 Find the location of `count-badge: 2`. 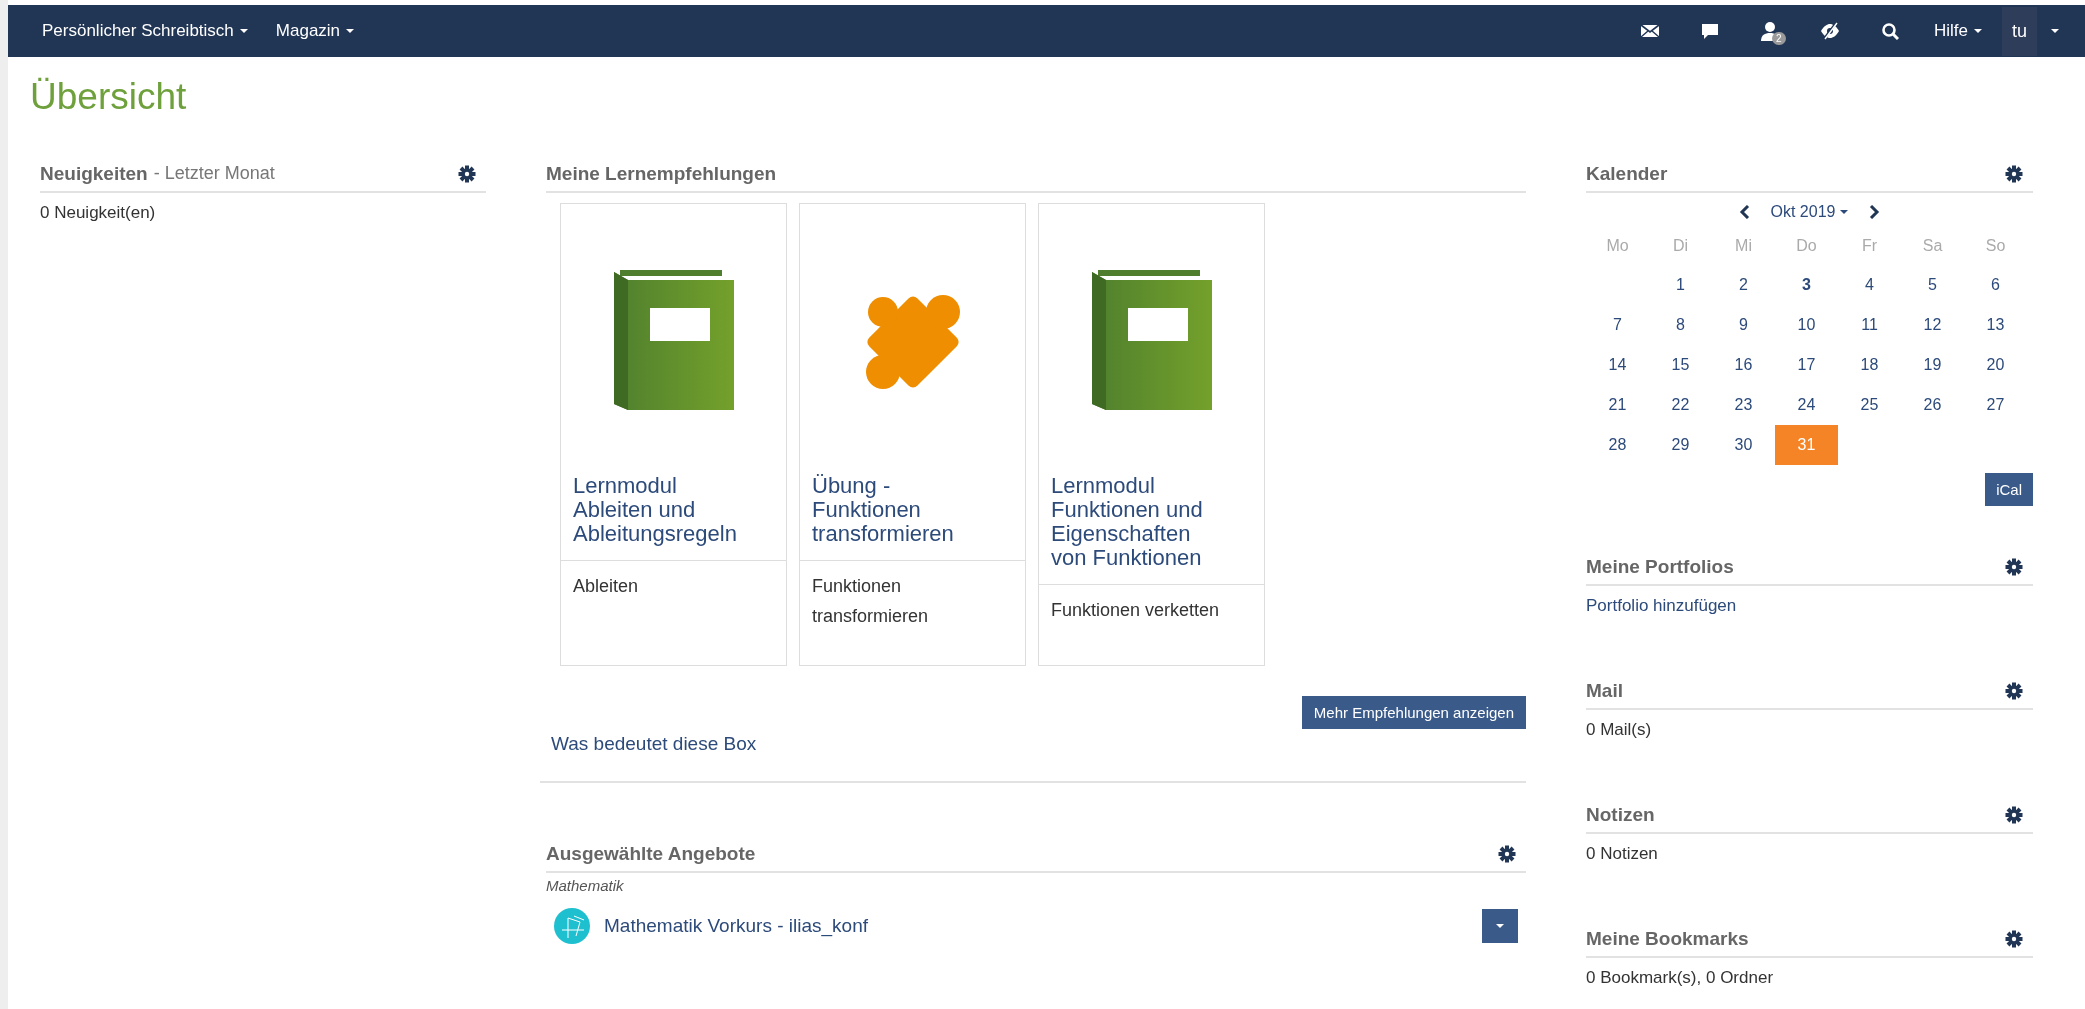

count-badge: 2 is located at coordinates (1778, 38).